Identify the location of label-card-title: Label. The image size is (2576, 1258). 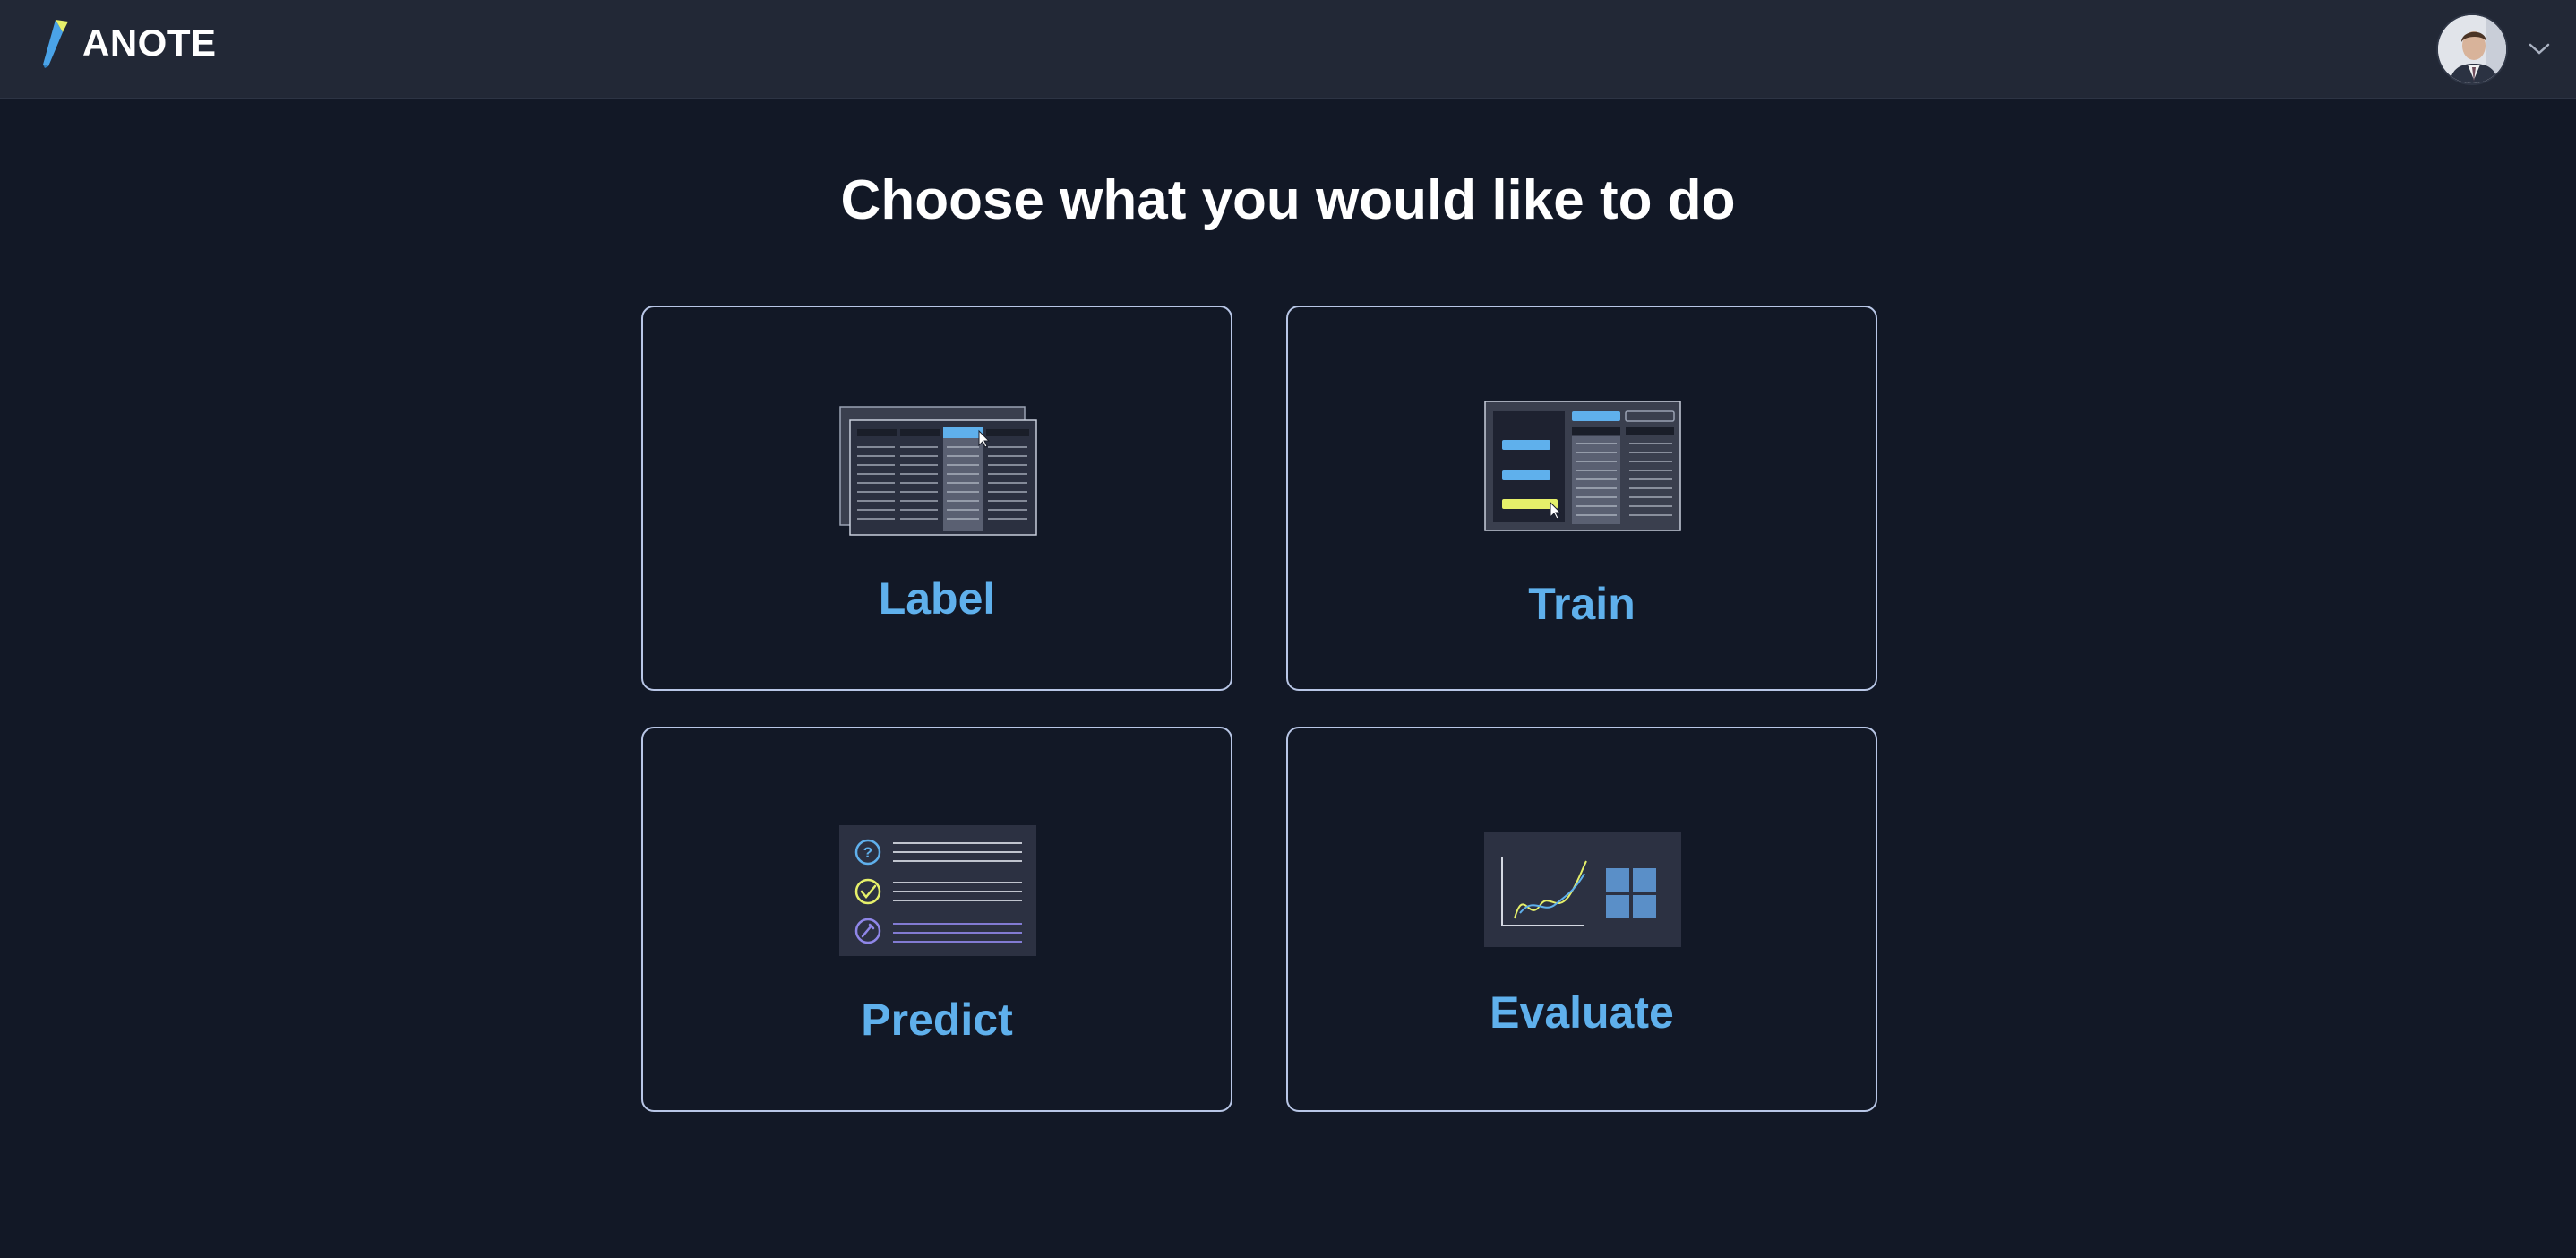
(937, 598).